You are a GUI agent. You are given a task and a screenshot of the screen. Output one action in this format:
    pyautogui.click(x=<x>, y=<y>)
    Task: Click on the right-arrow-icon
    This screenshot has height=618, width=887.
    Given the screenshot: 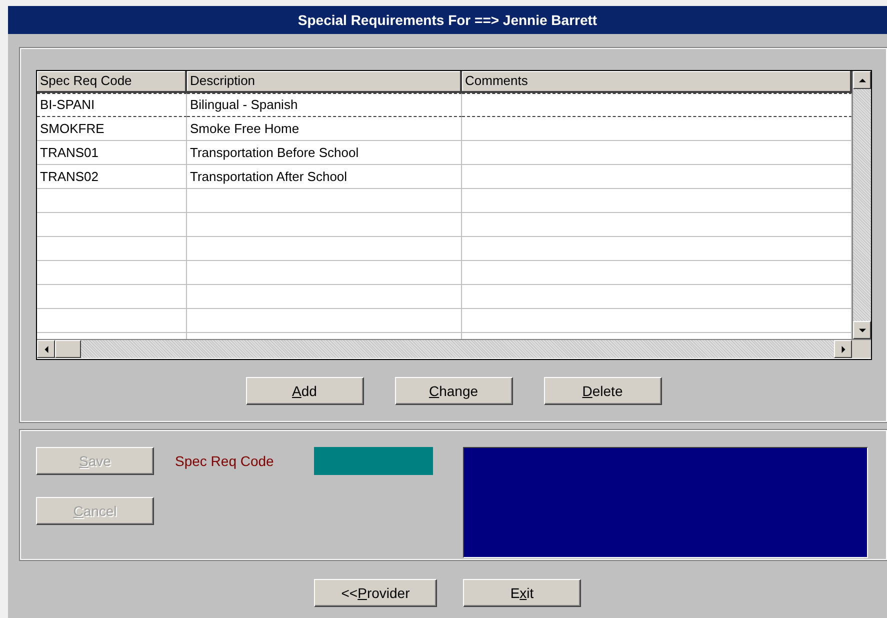 What is the action you would take?
    pyautogui.click(x=843, y=349)
    